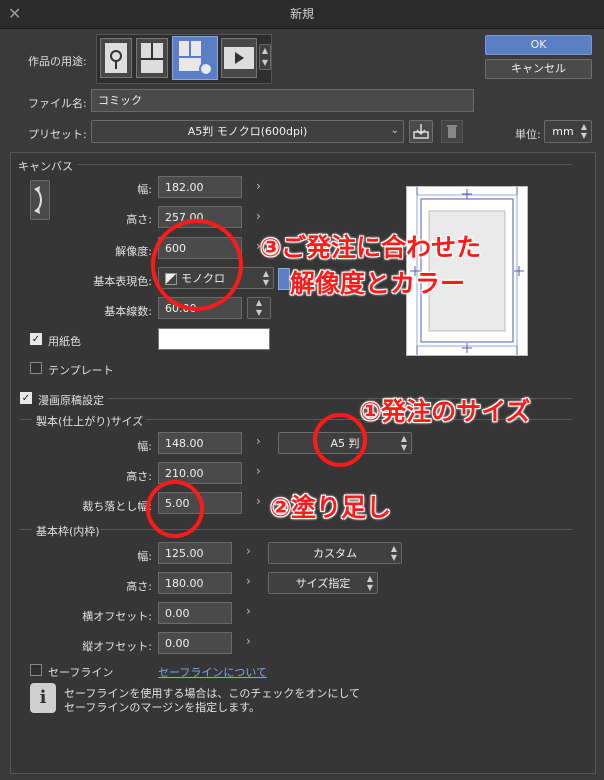 Image resolution: width=604 pixels, height=780 pixels. I want to click on preset-label: プリセット:, so click(57, 134).